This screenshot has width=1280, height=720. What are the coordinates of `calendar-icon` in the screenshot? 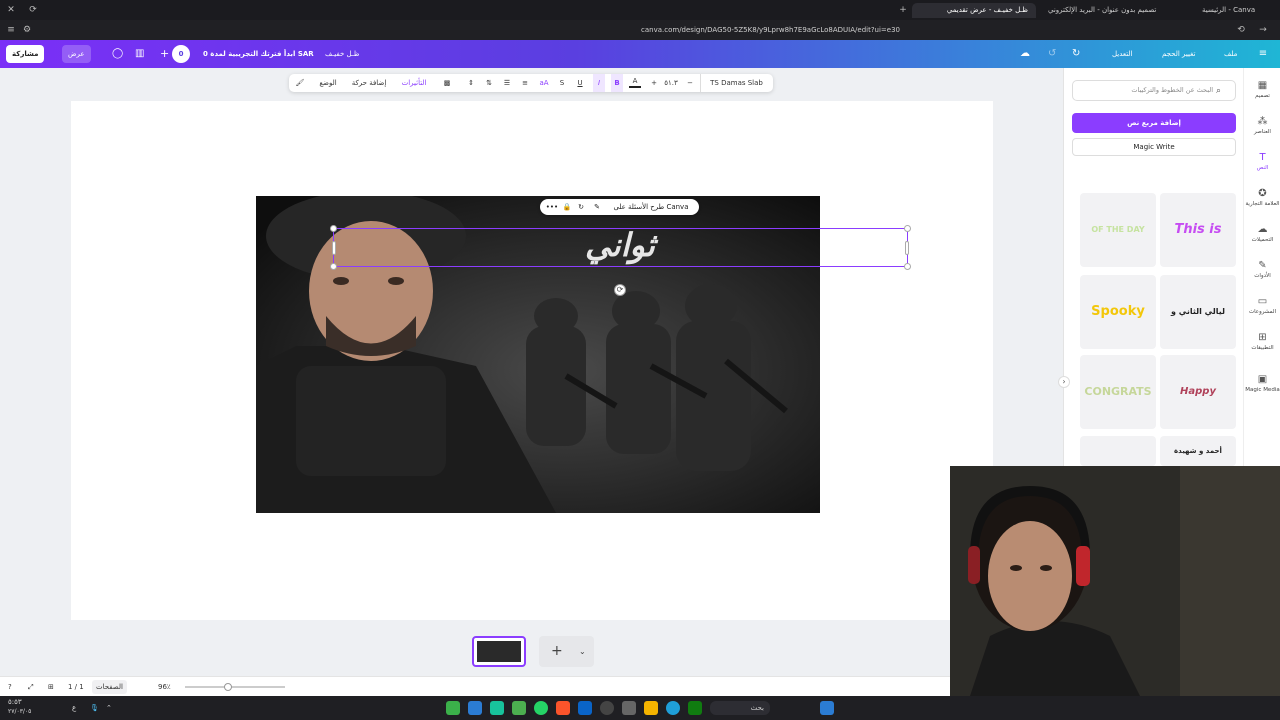 It's located at (629, 708).